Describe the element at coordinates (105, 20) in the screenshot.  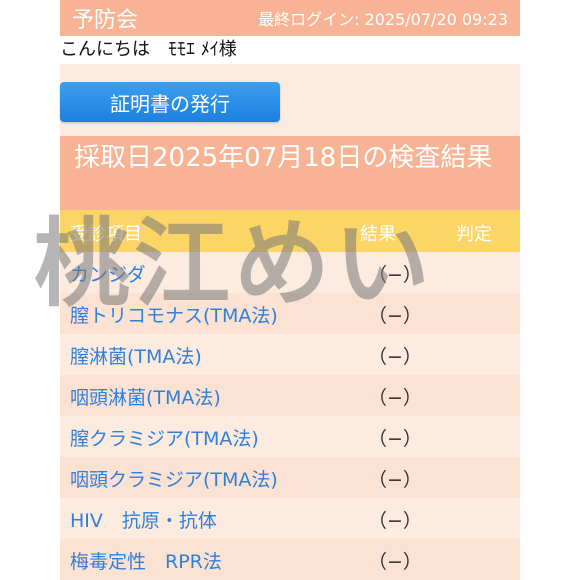
I see `brand-title: 予防会` at that location.